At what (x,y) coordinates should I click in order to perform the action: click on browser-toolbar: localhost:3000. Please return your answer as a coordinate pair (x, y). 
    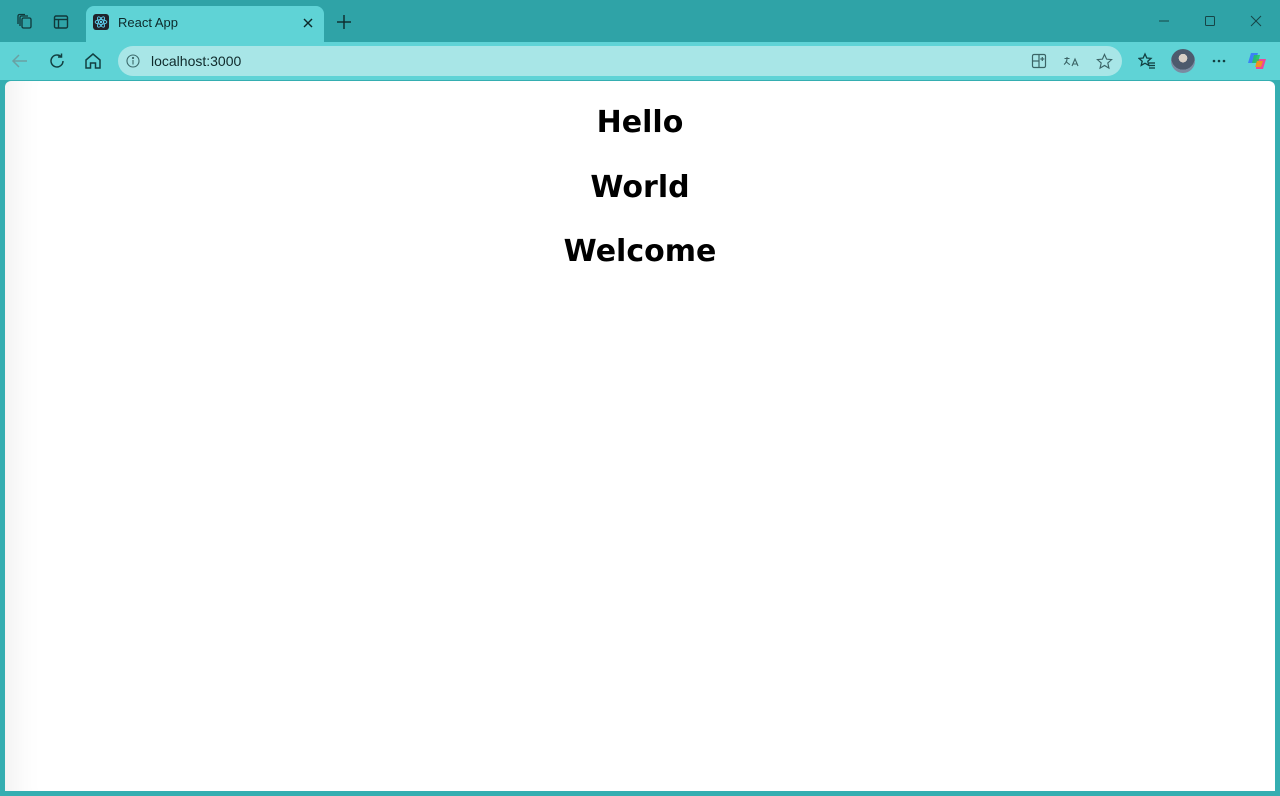
    Looking at the image, I should click on (640, 61).